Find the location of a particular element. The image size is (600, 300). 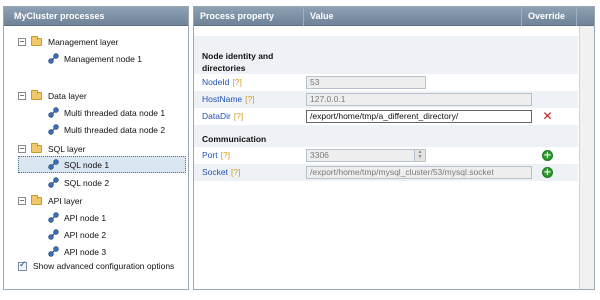

properties-grid-header: Process property Value Override is located at coordinates (394, 16).